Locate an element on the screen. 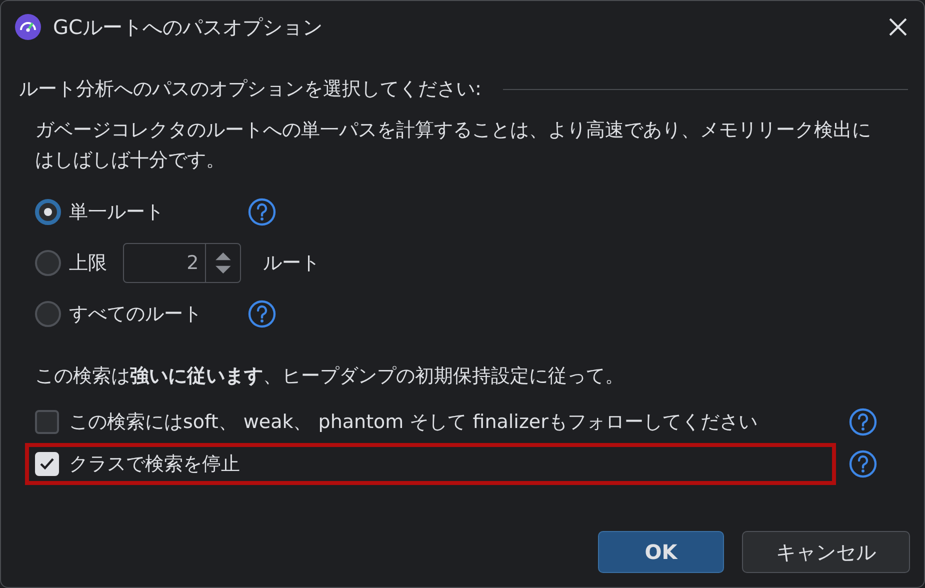  description-text: ガベージコレクタのルートへの単一パスを計算することは、より高速であり、メモリリーク検出にはしばしば十分です。 is located at coordinates (453, 145).